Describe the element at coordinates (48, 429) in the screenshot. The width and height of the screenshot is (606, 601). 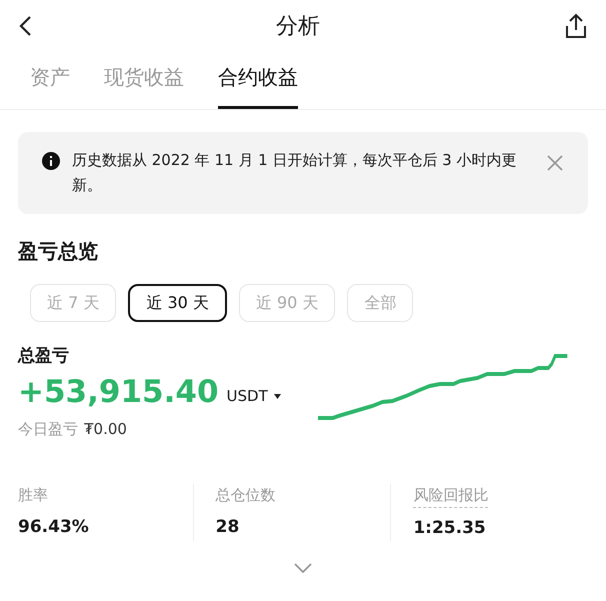
I see `today-label: 今日盈亏` at that location.